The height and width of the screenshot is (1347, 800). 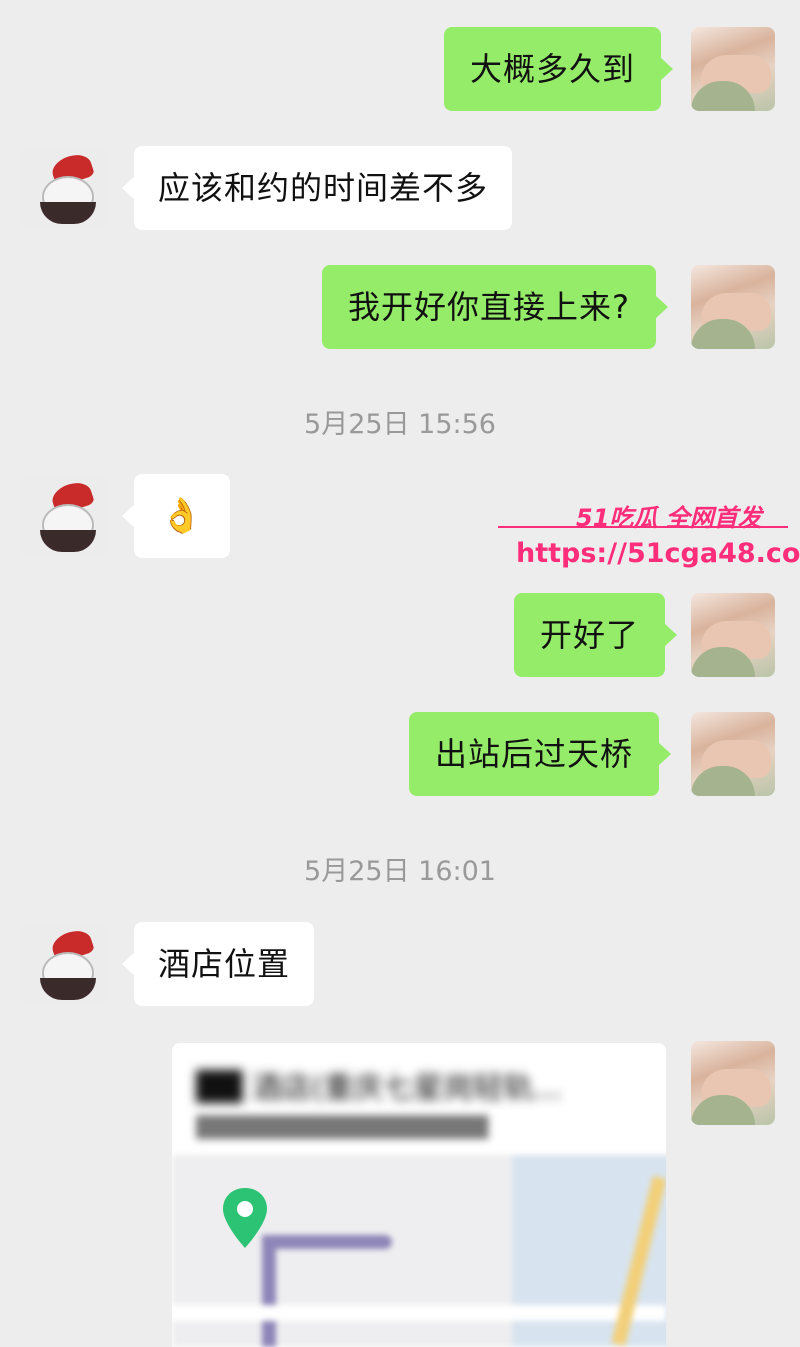 I want to click on message-bubble-received: 酒店位置, so click(x=218, y=964).